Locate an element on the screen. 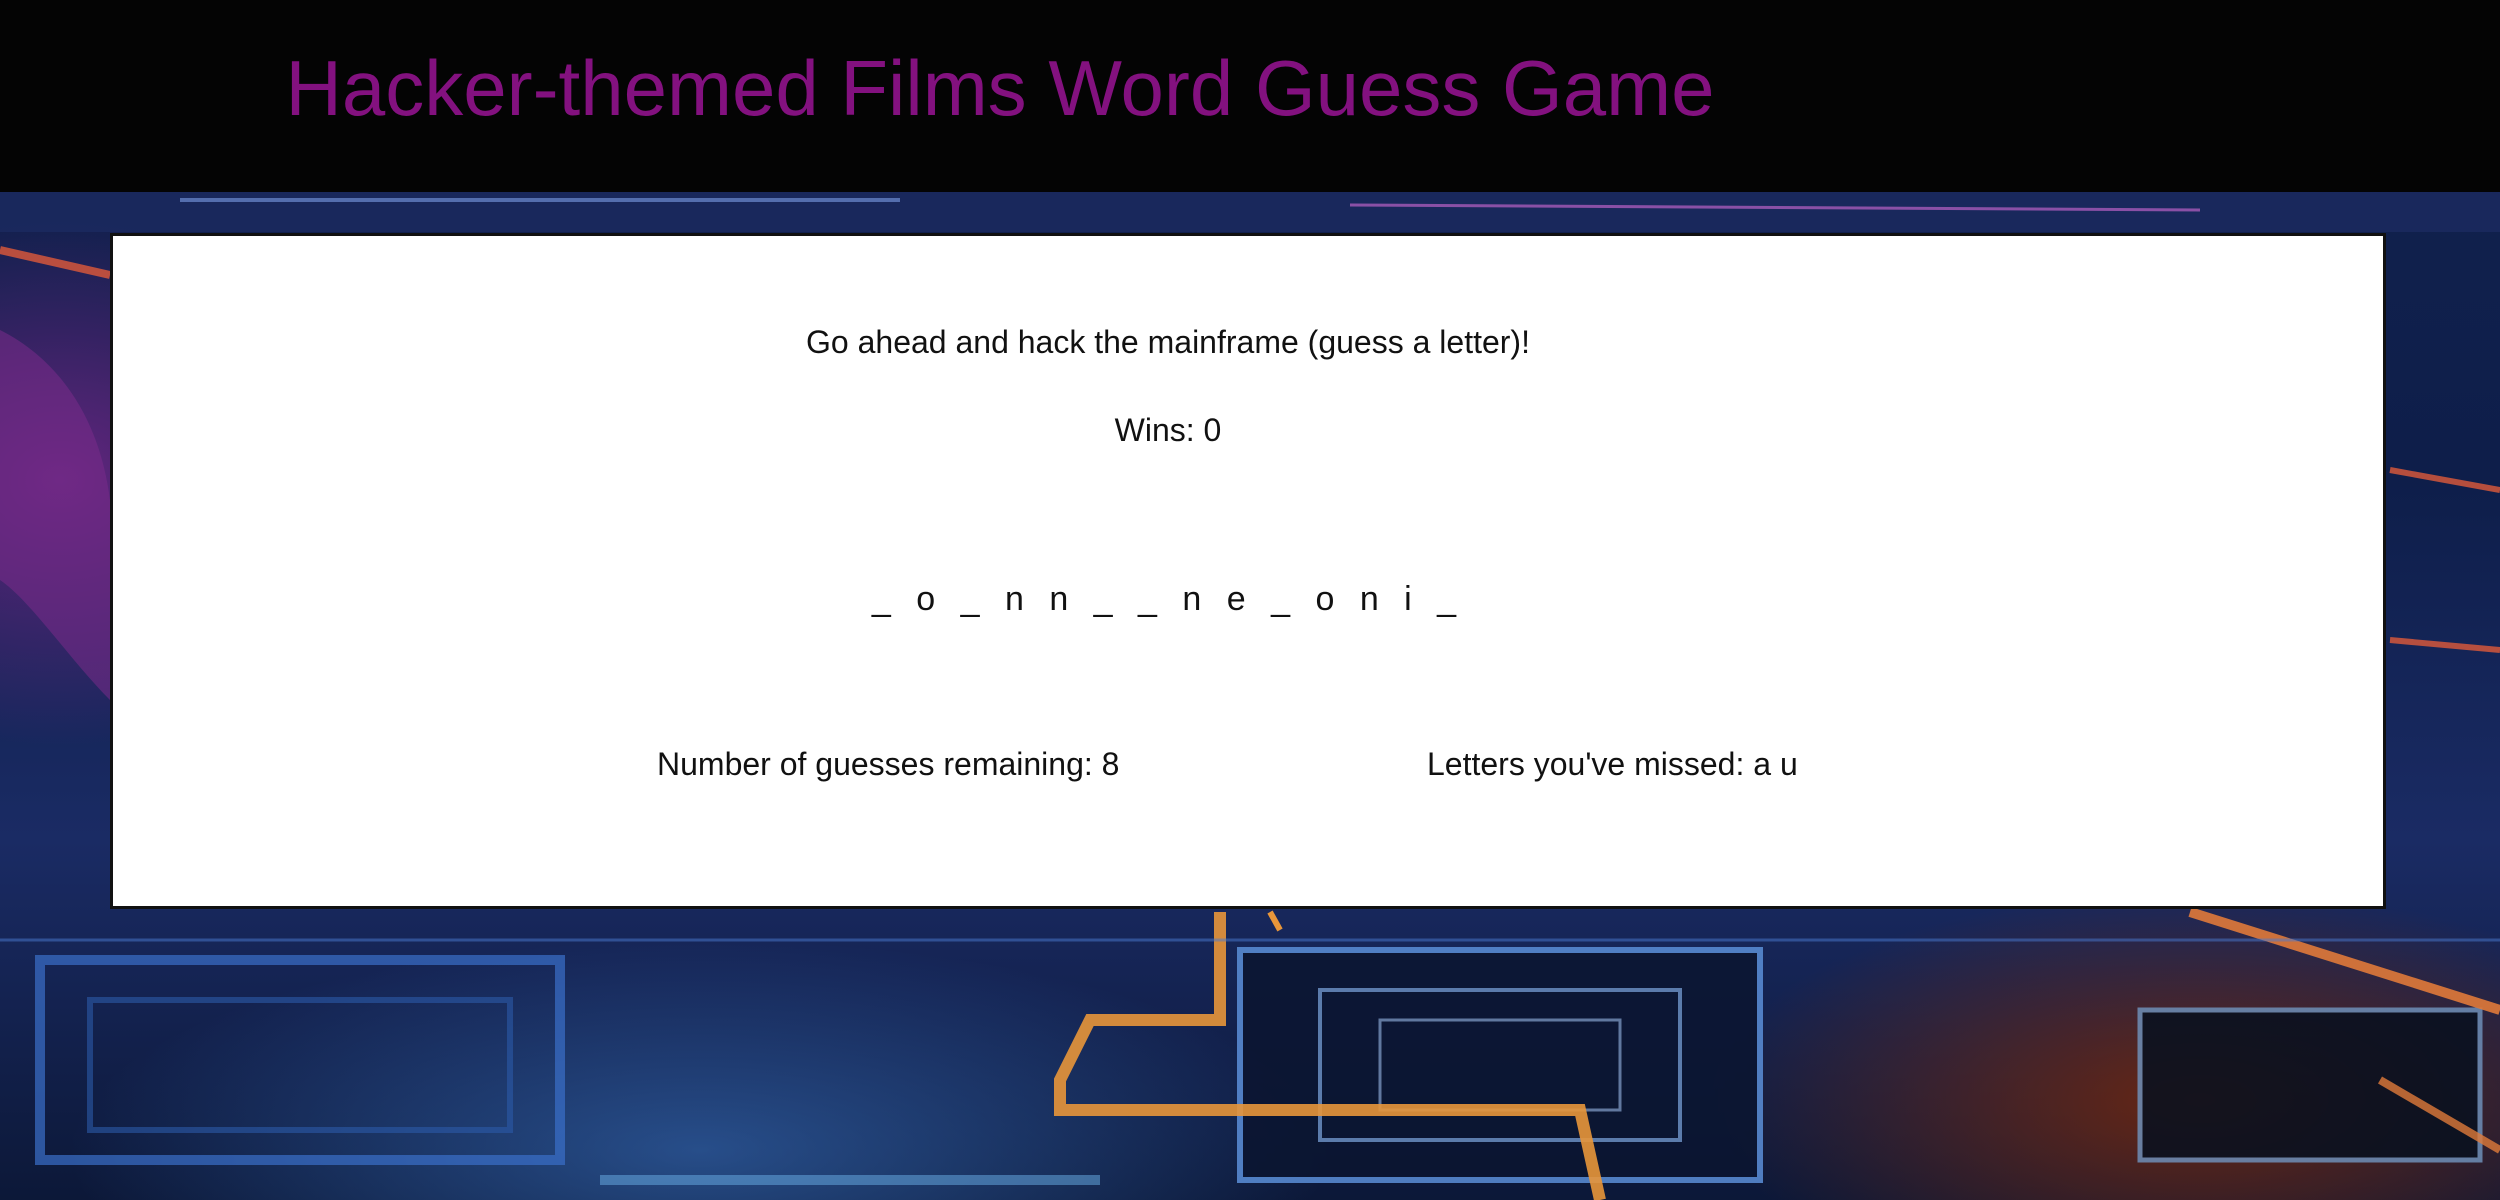  missed-letters: Letters you've missed: a u is located at coordinates (1612, 764).